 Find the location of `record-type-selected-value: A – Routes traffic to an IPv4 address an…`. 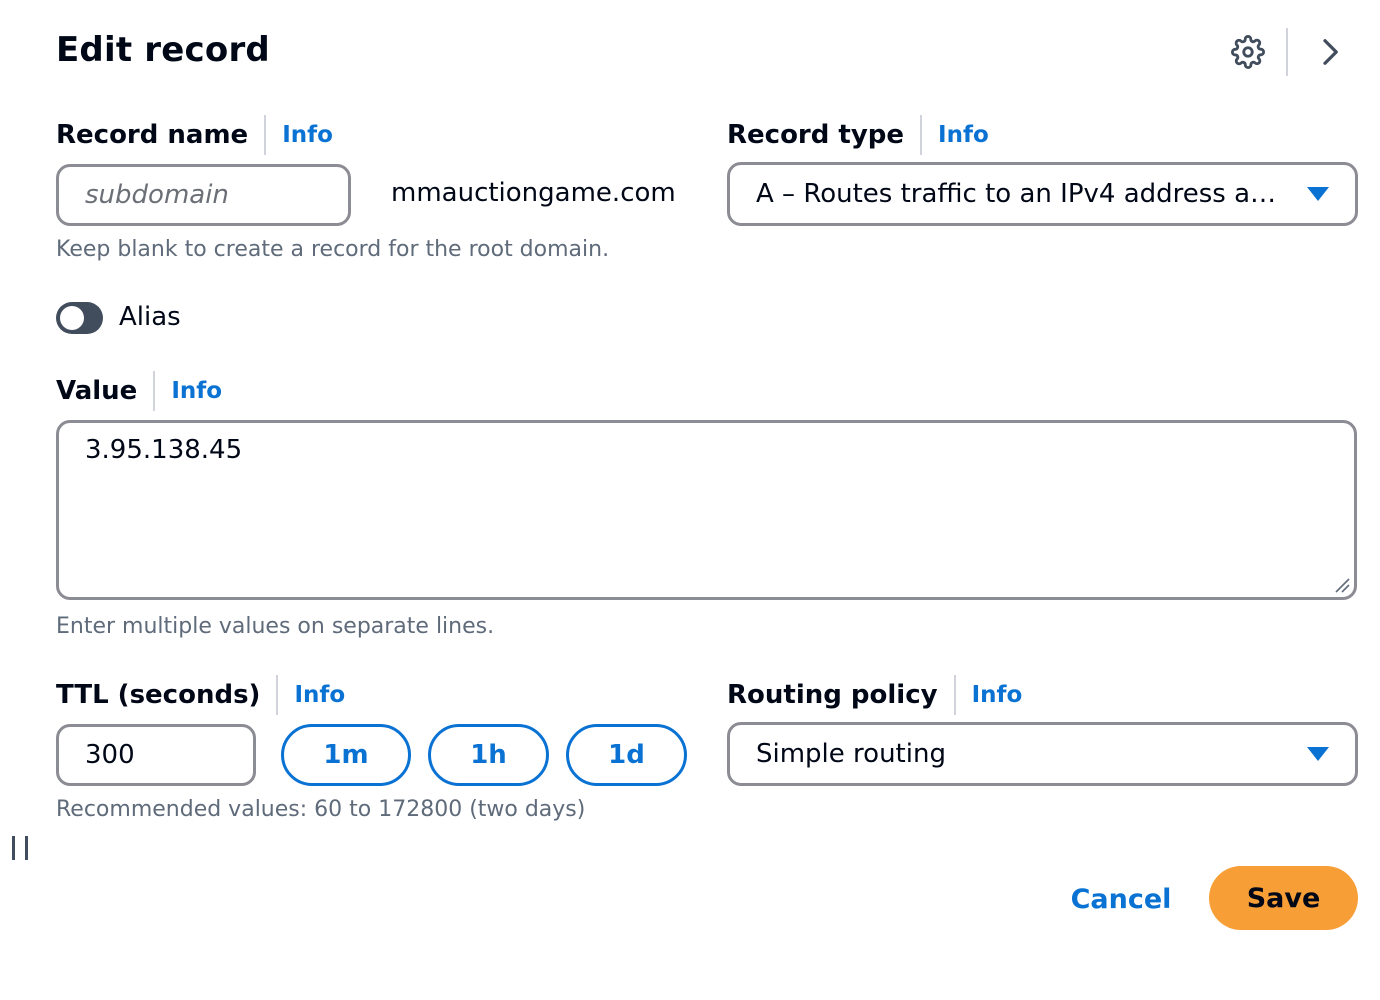

record-type-selected-value: A – Routes traffic to an IPv4 address an… is located at coordinates (1021, 194).